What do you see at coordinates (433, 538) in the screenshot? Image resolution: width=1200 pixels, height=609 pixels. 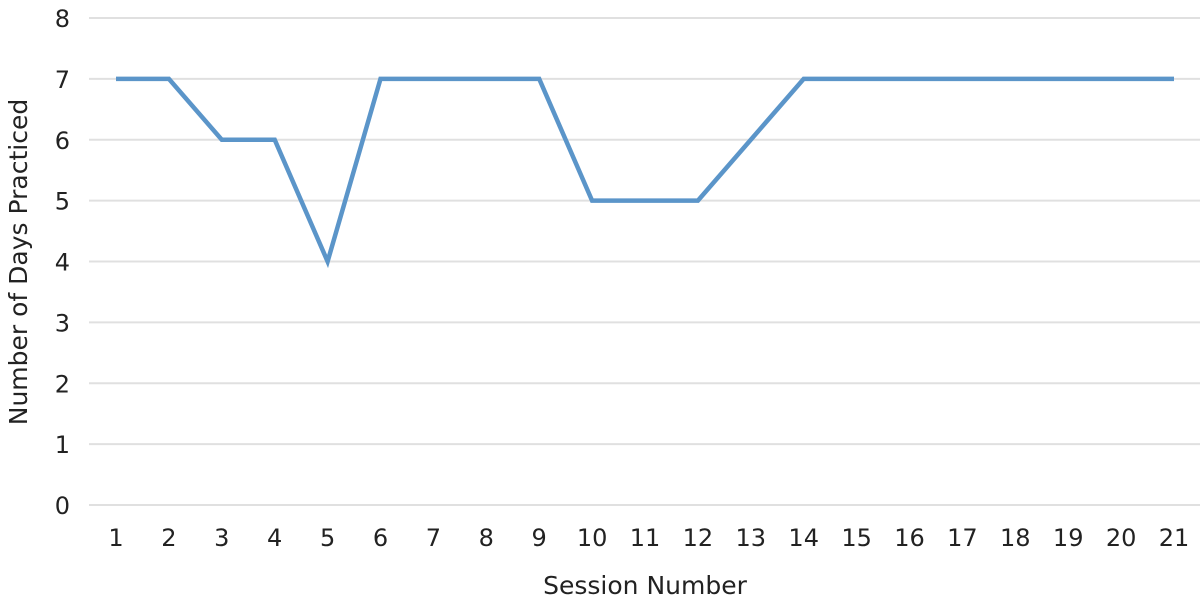 I see `x-tick-label: 7` at bounding box center [433, 538].